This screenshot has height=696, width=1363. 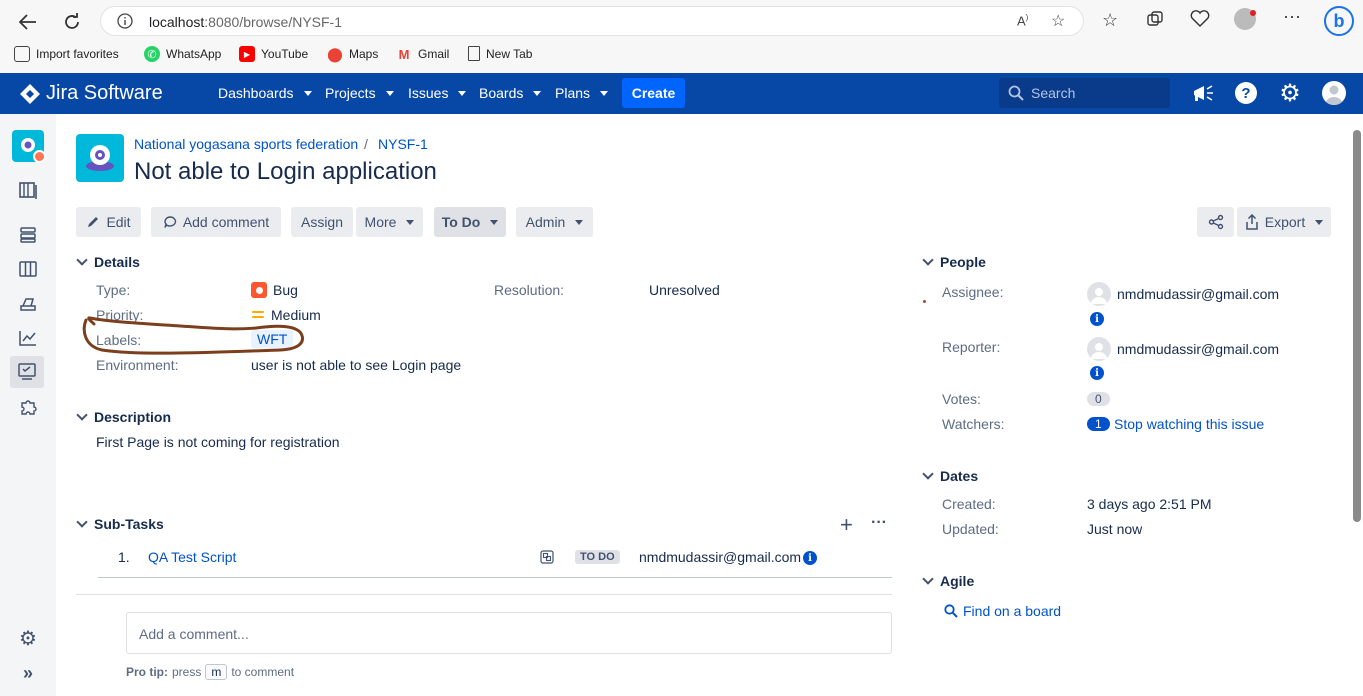 I want to click on bookmark-newtab: New Tab, so click(x=500, y=53).